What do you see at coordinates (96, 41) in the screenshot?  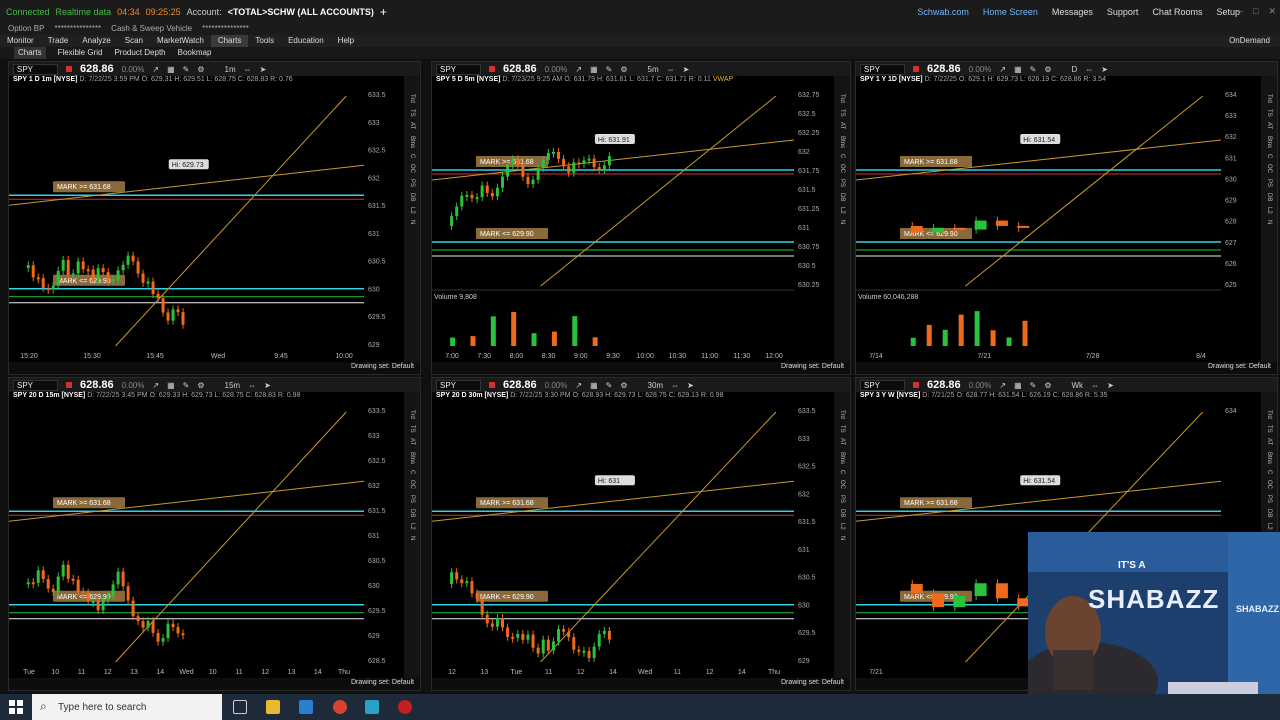 I see `menu-analyze: Analyze` at bounding box center [96, 41].